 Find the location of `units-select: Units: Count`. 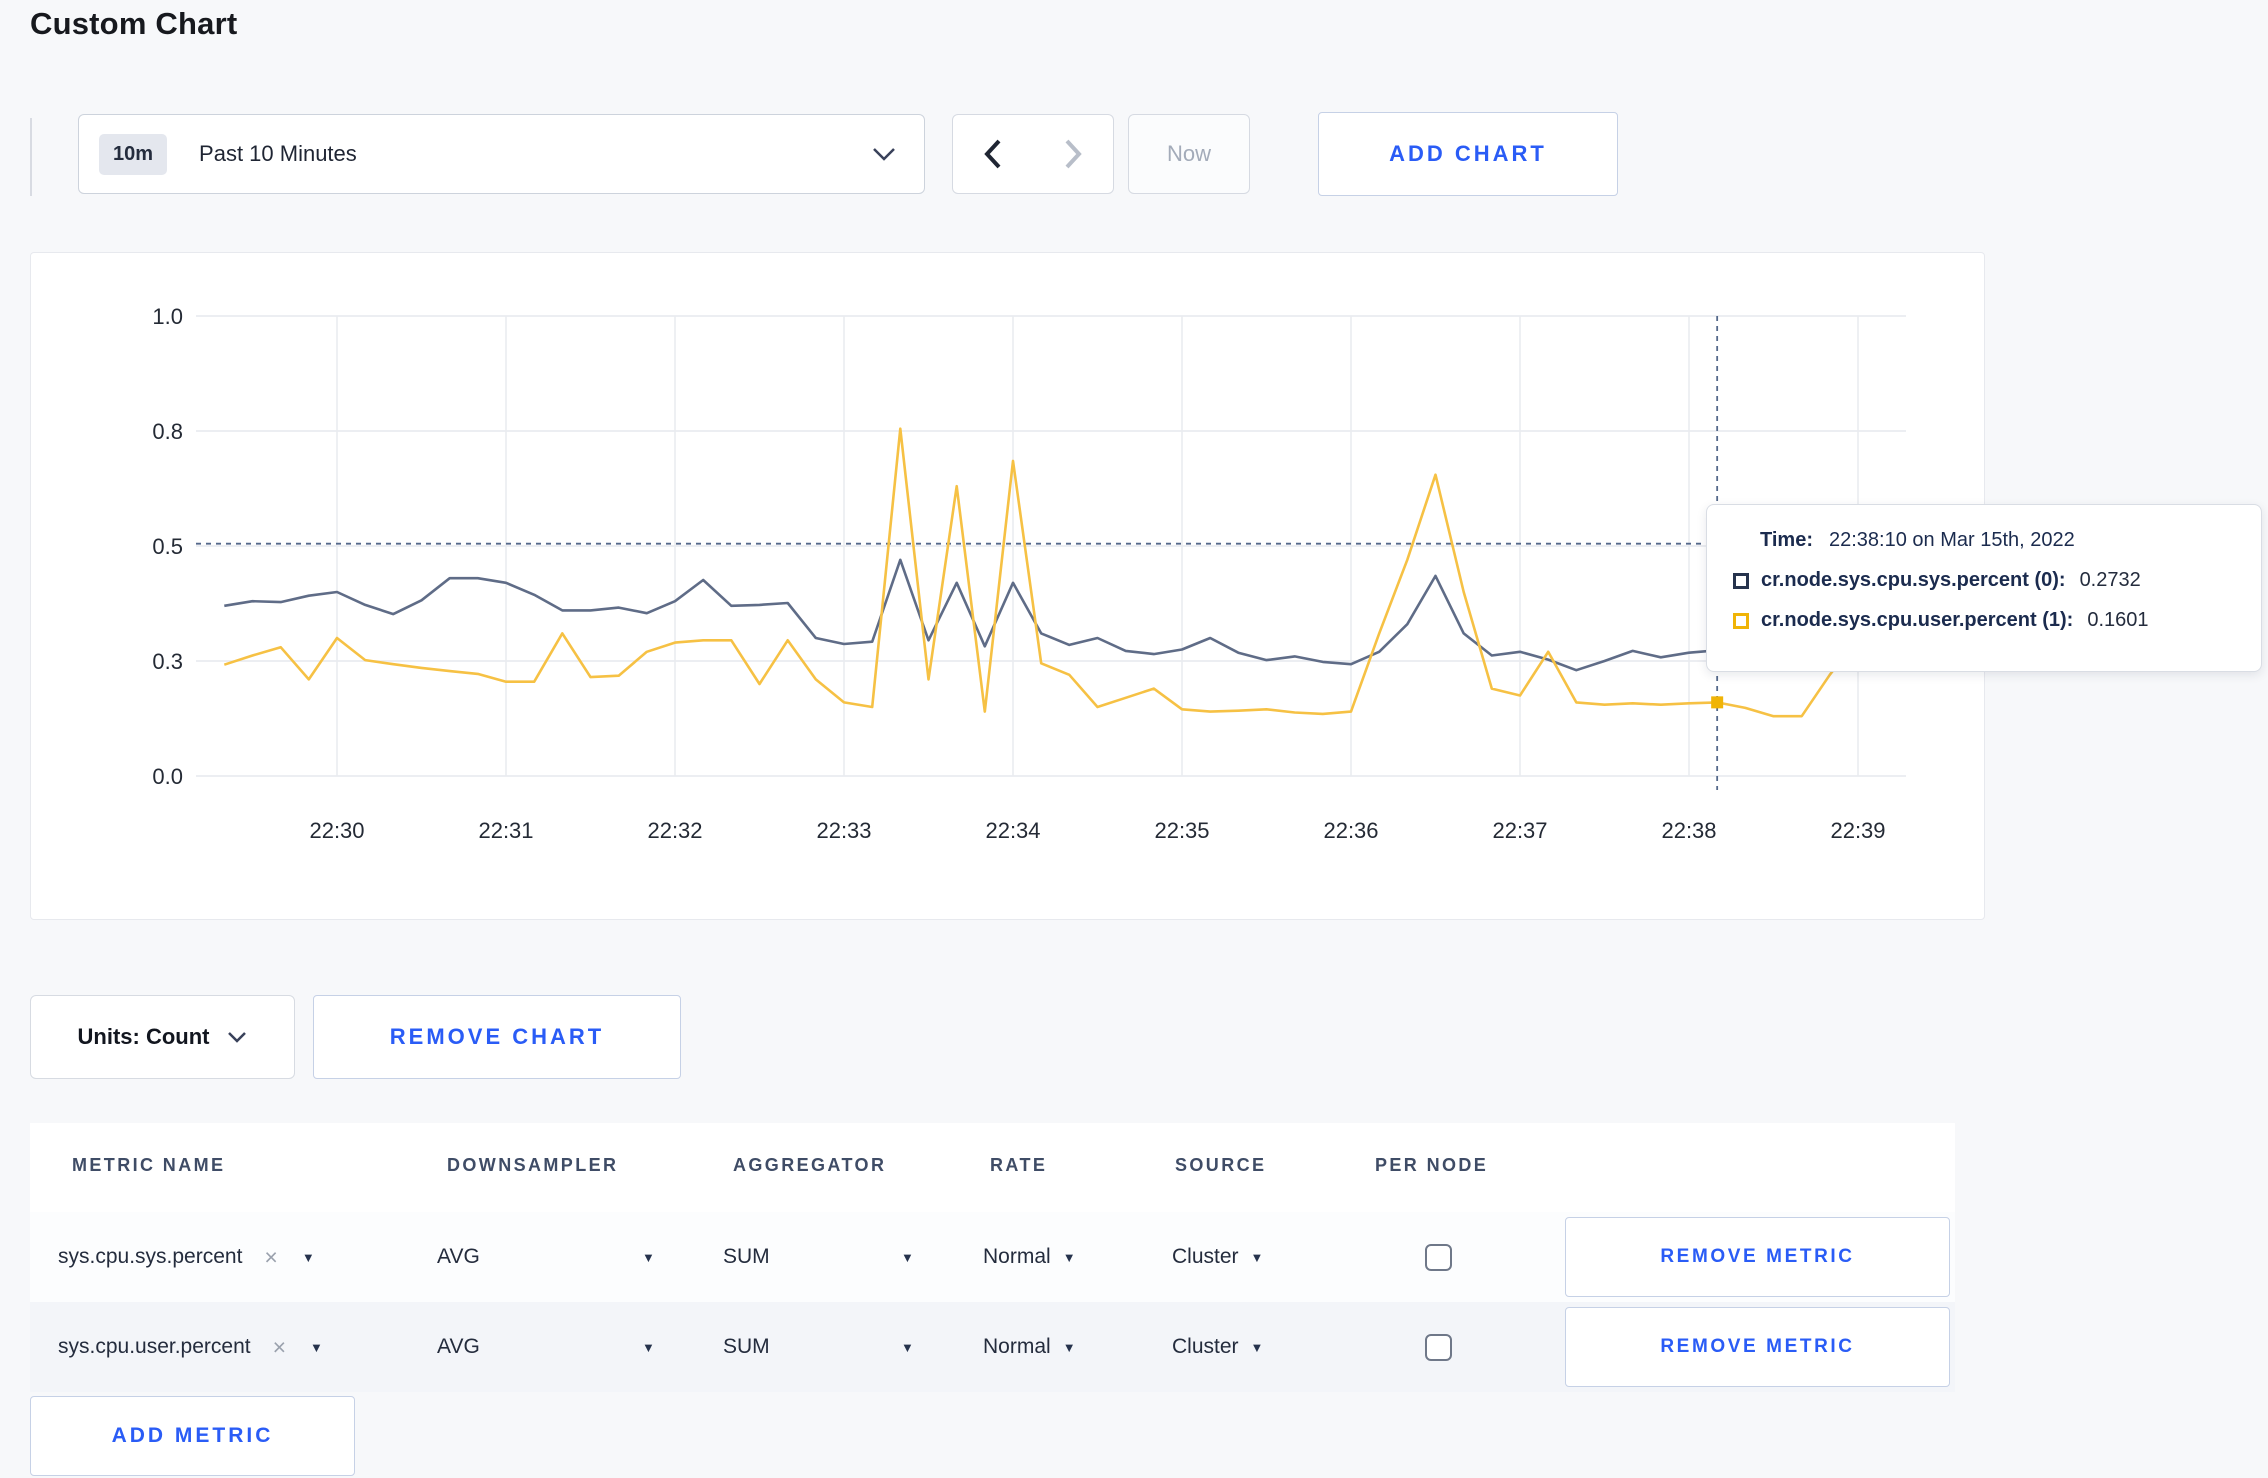

units-select: Units: Count is located at coordinates (162, 1037).